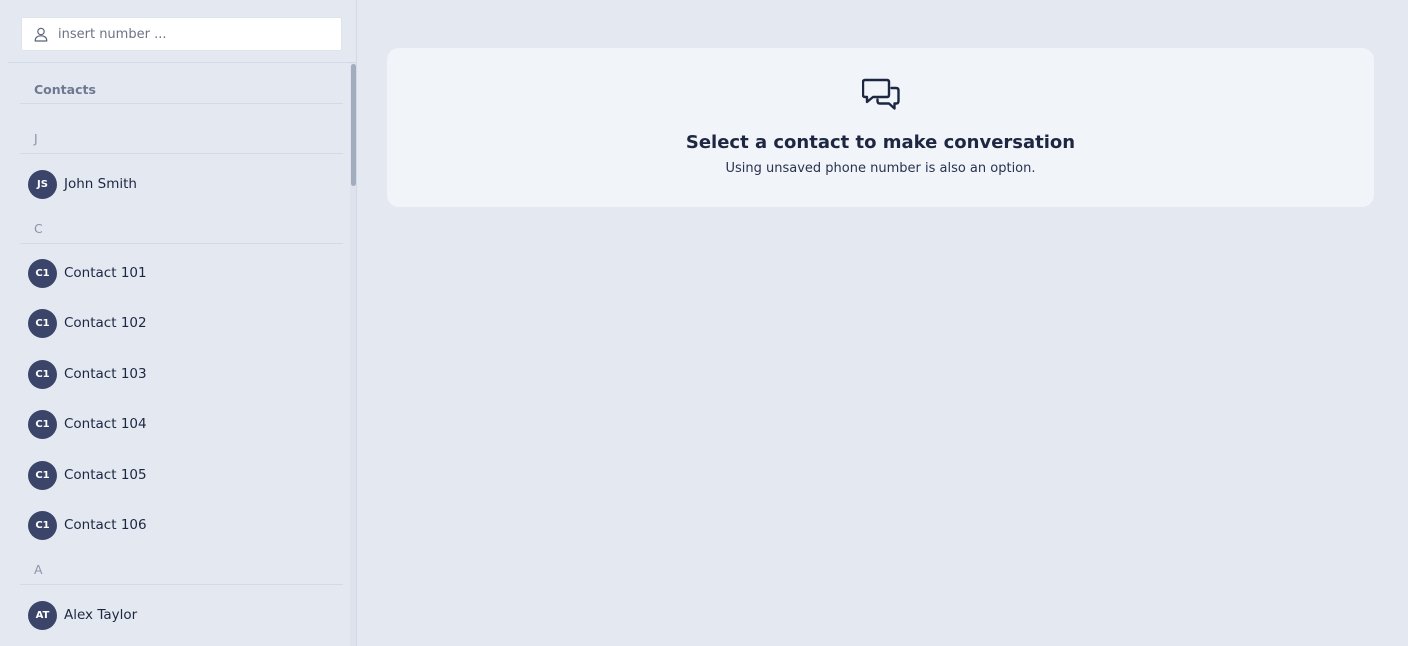 The width and height of the screenshot is (1408, 646). I want to click on contact-name: Contact 106, so click(105, 525).